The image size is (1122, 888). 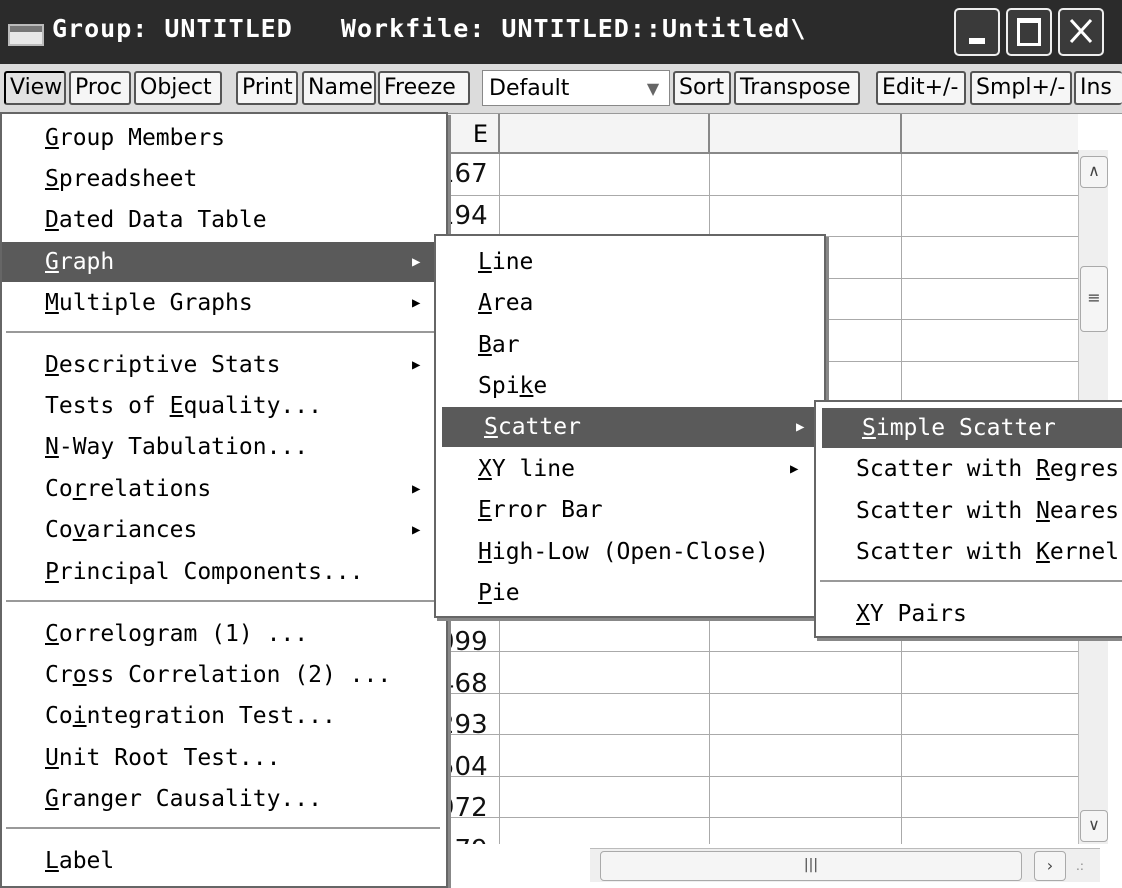 What do you see at coordinates (469, 217) in the screenshot?
I see `grid-cell-value: 194` at bounding box center [469, 217].